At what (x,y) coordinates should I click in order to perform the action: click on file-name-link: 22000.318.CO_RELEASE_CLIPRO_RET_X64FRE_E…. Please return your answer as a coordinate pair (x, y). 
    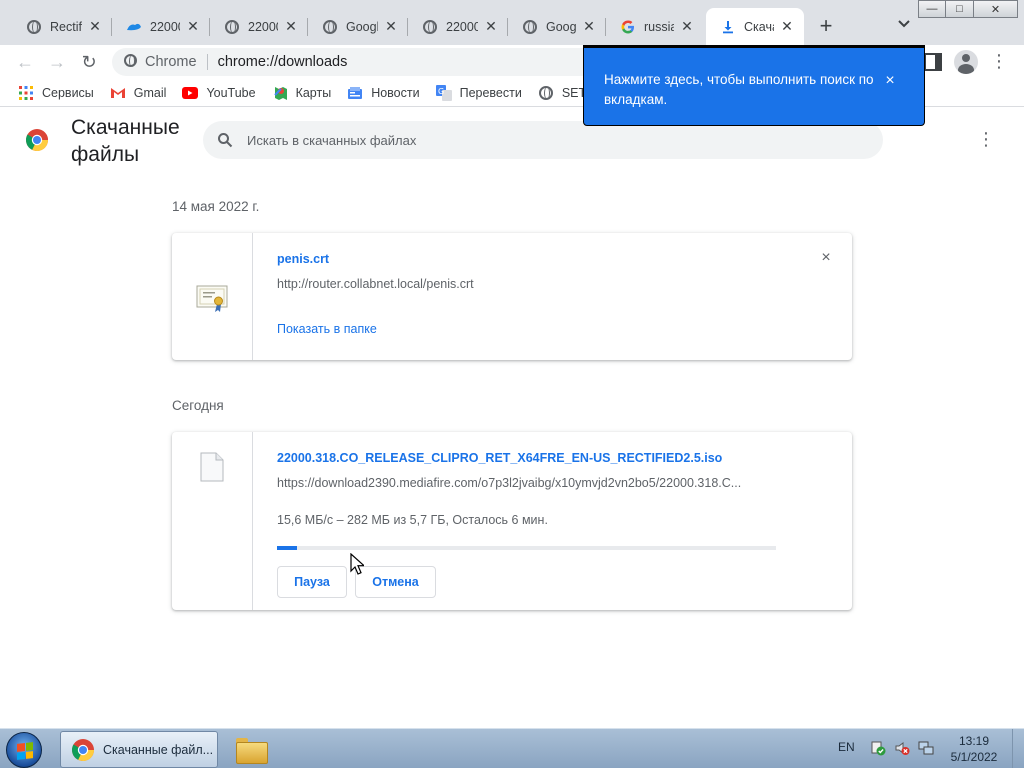
    Looking at the image, I should click on (499, 458).